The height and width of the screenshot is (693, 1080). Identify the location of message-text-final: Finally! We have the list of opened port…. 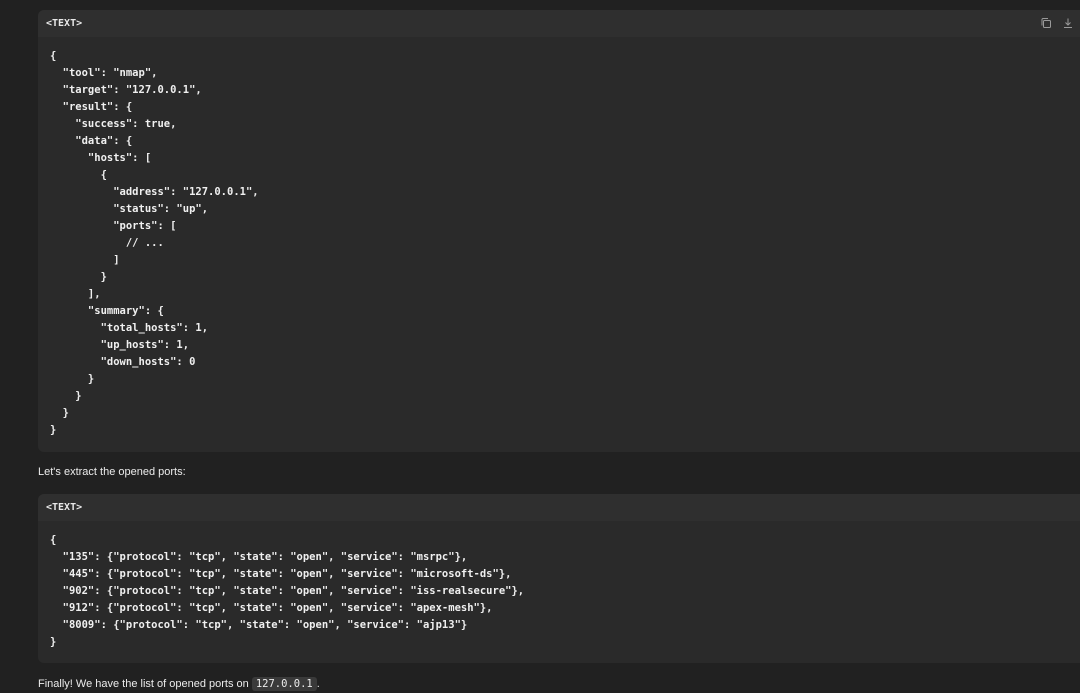
(179, 684).